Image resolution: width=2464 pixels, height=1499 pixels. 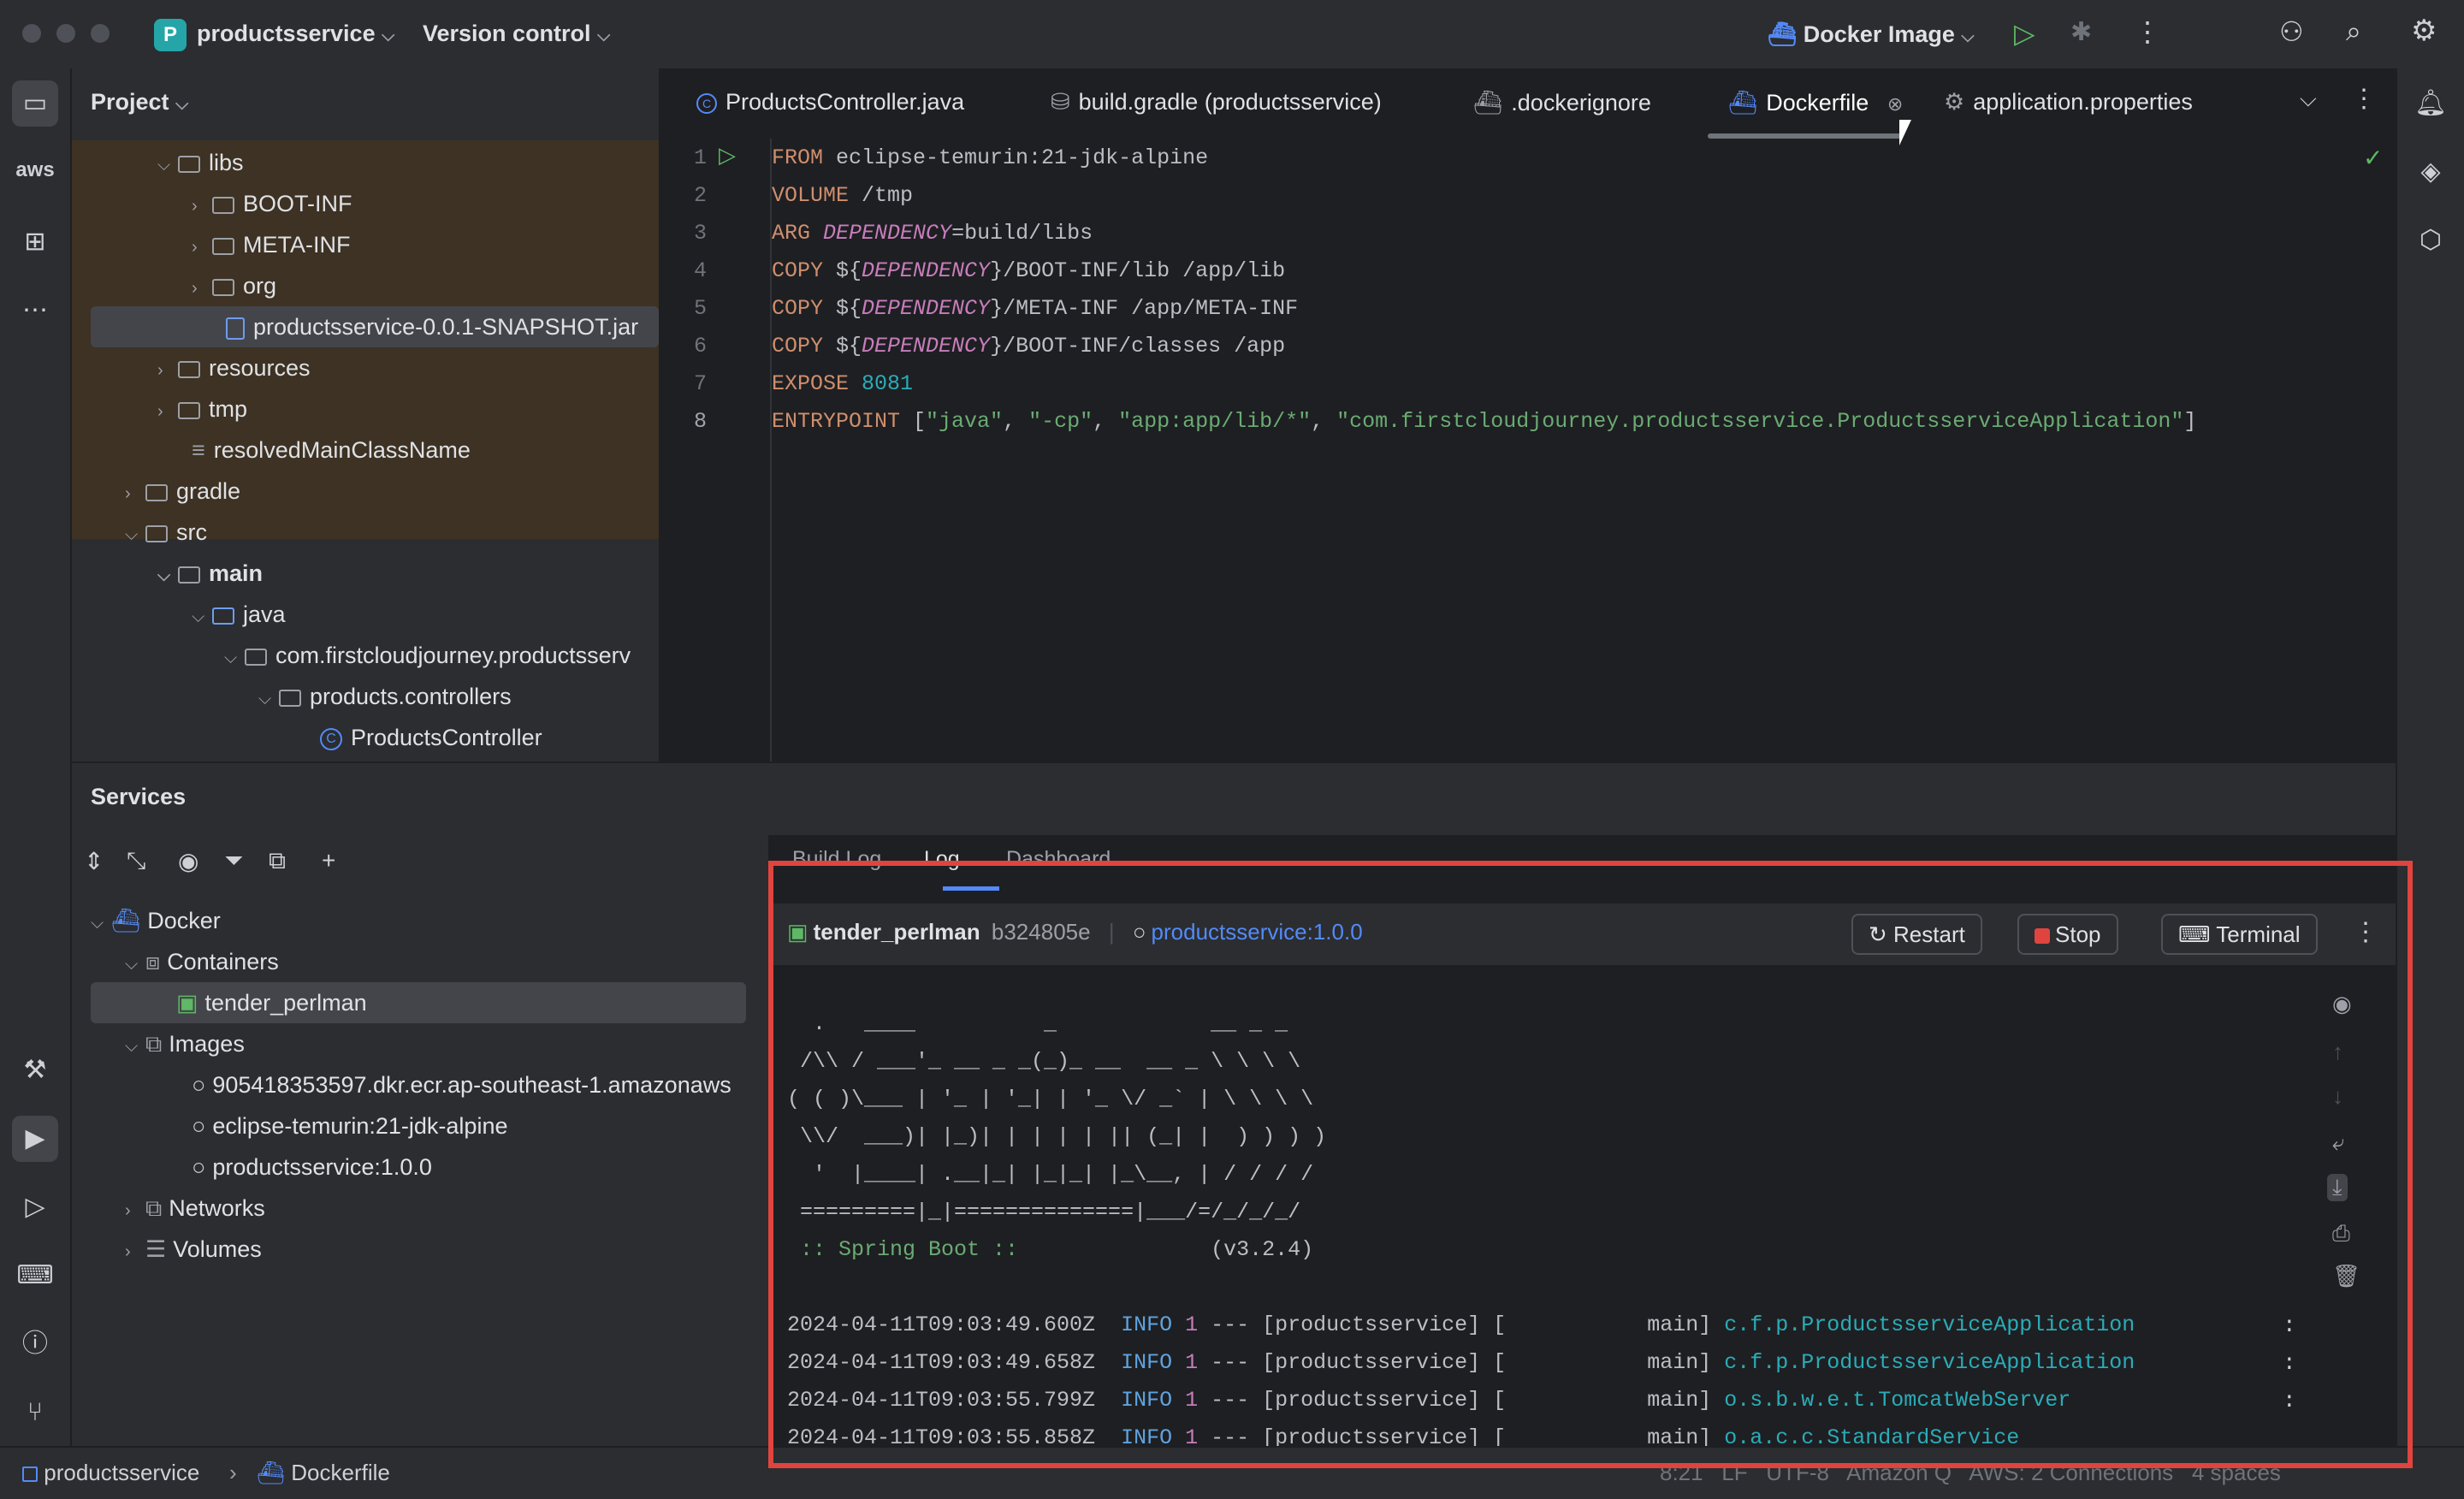 What do you see at coordinates (65, 33) in the screenshot?
I see `minimize-window-button` at bounding box center [65, 33].